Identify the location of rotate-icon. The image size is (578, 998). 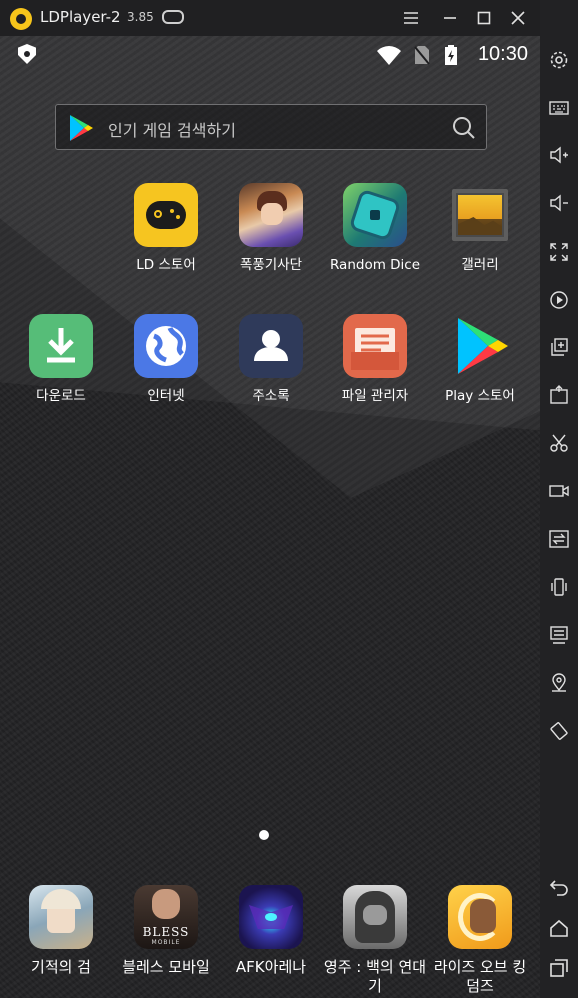
(559, 731).